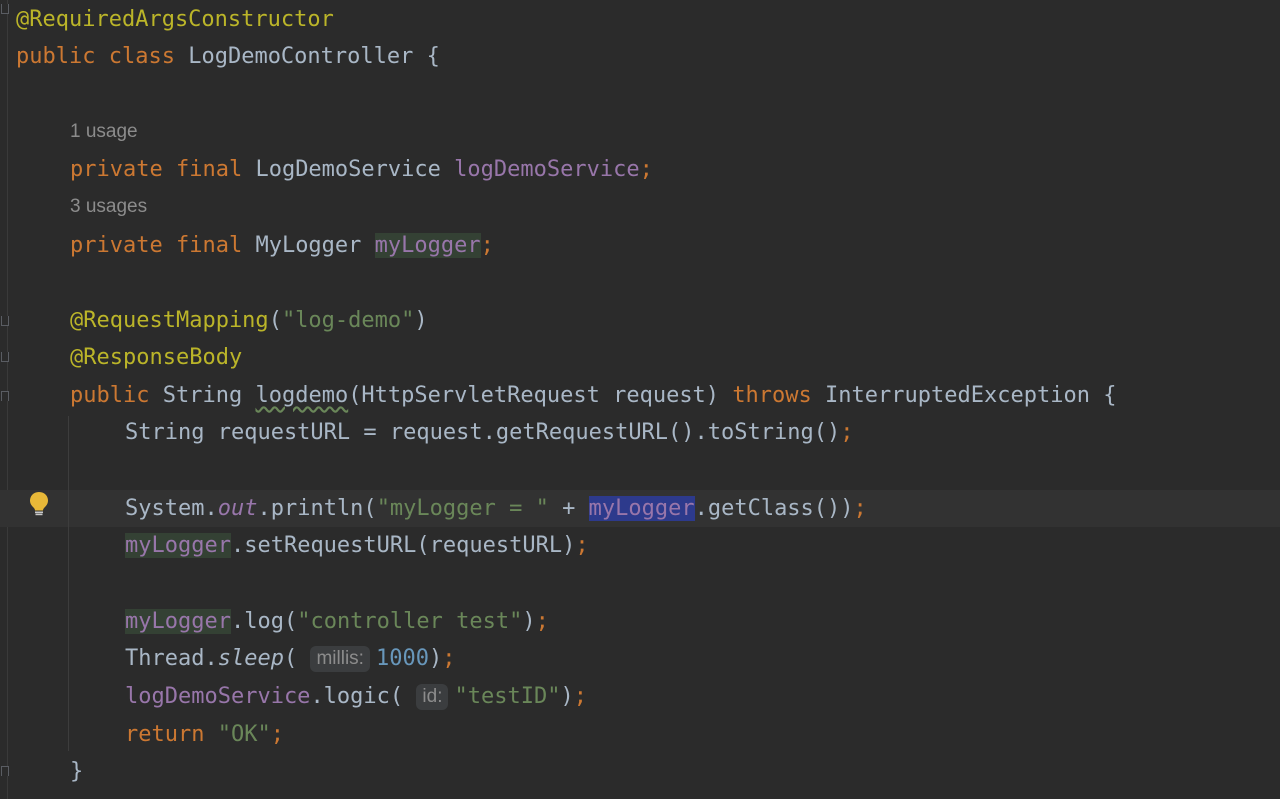  I want to click on annotation: @RequiredArgsConstructor, so click(175, 19).